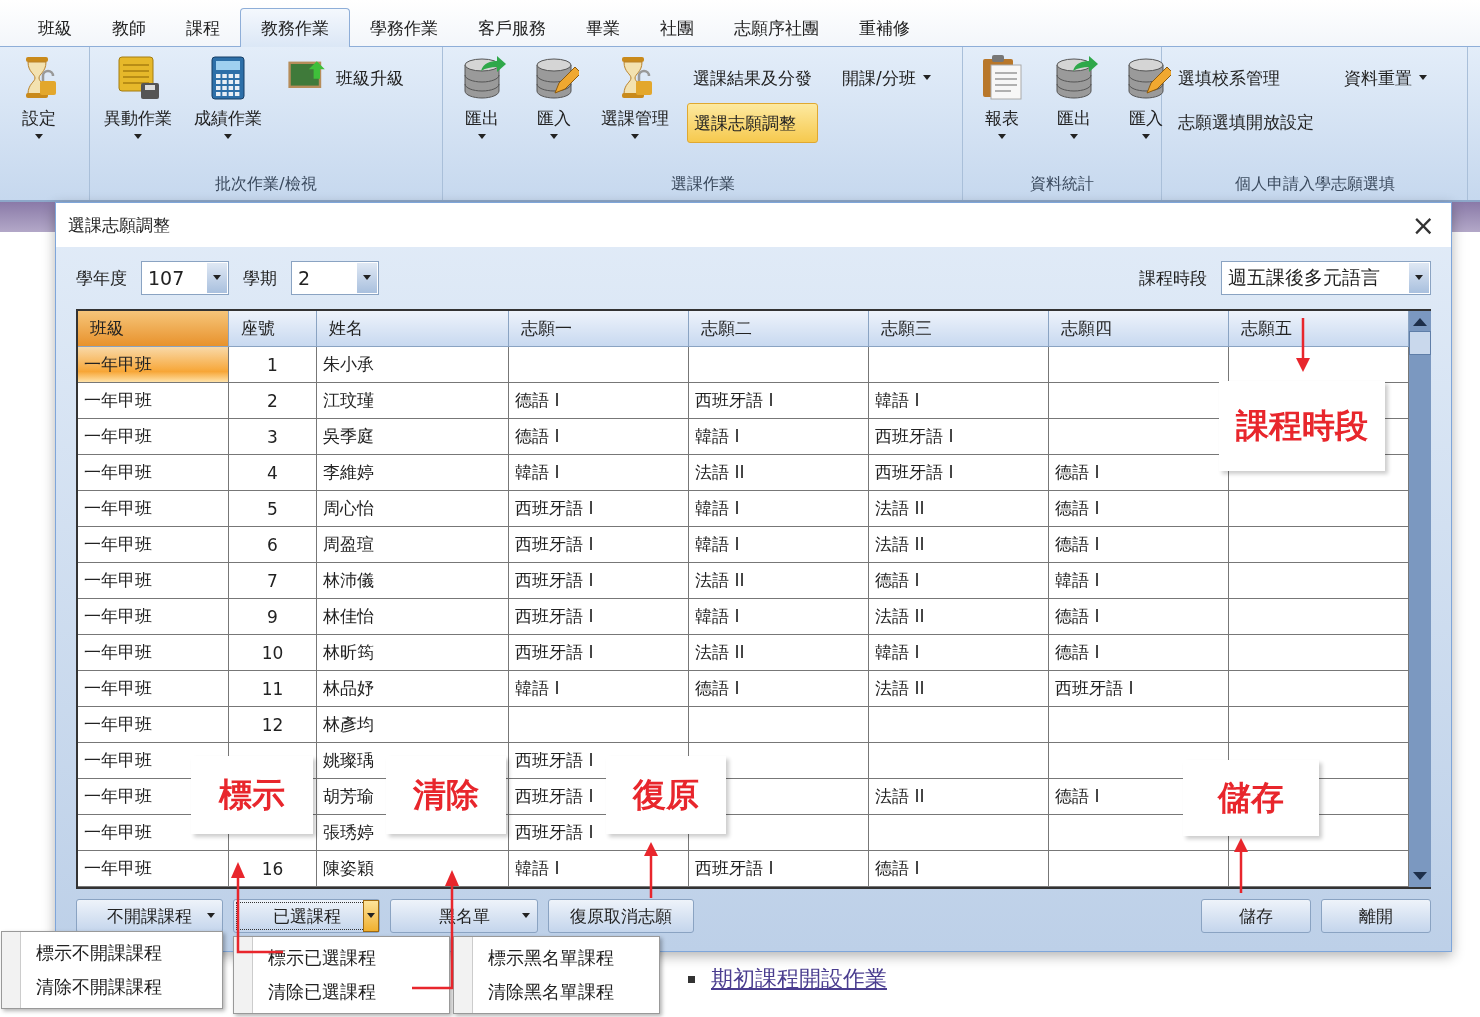 The image size is (1480, 1017). Describe the element at coordinates (341, 992) in the screenshot. I see `menu-item: 清除已選課程` at that location.